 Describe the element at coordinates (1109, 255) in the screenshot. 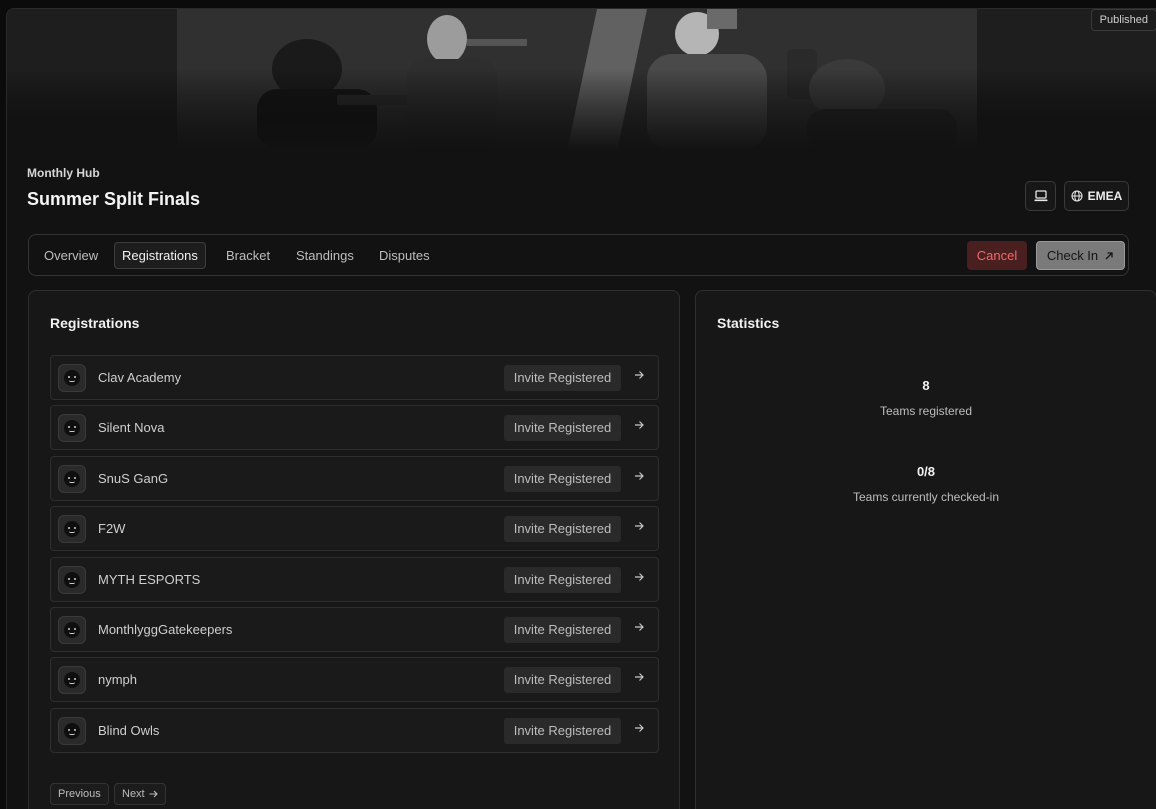

I see `arrow-up-right-icon` at that location.